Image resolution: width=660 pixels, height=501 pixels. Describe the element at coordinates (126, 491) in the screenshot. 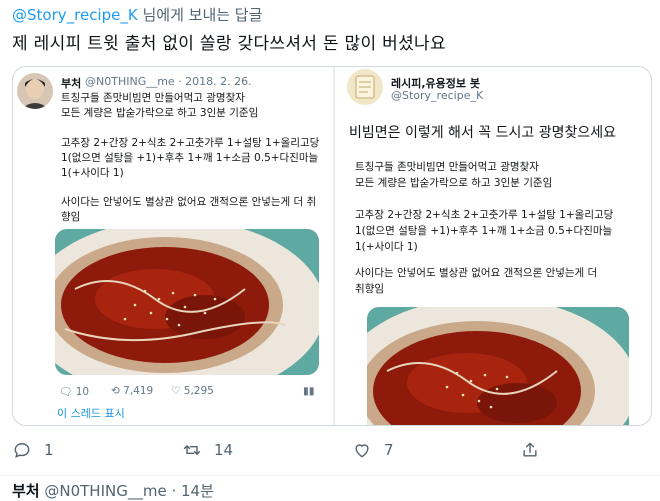

I see `next-tweet-handle: @N0THING__me · 14분` at that location.